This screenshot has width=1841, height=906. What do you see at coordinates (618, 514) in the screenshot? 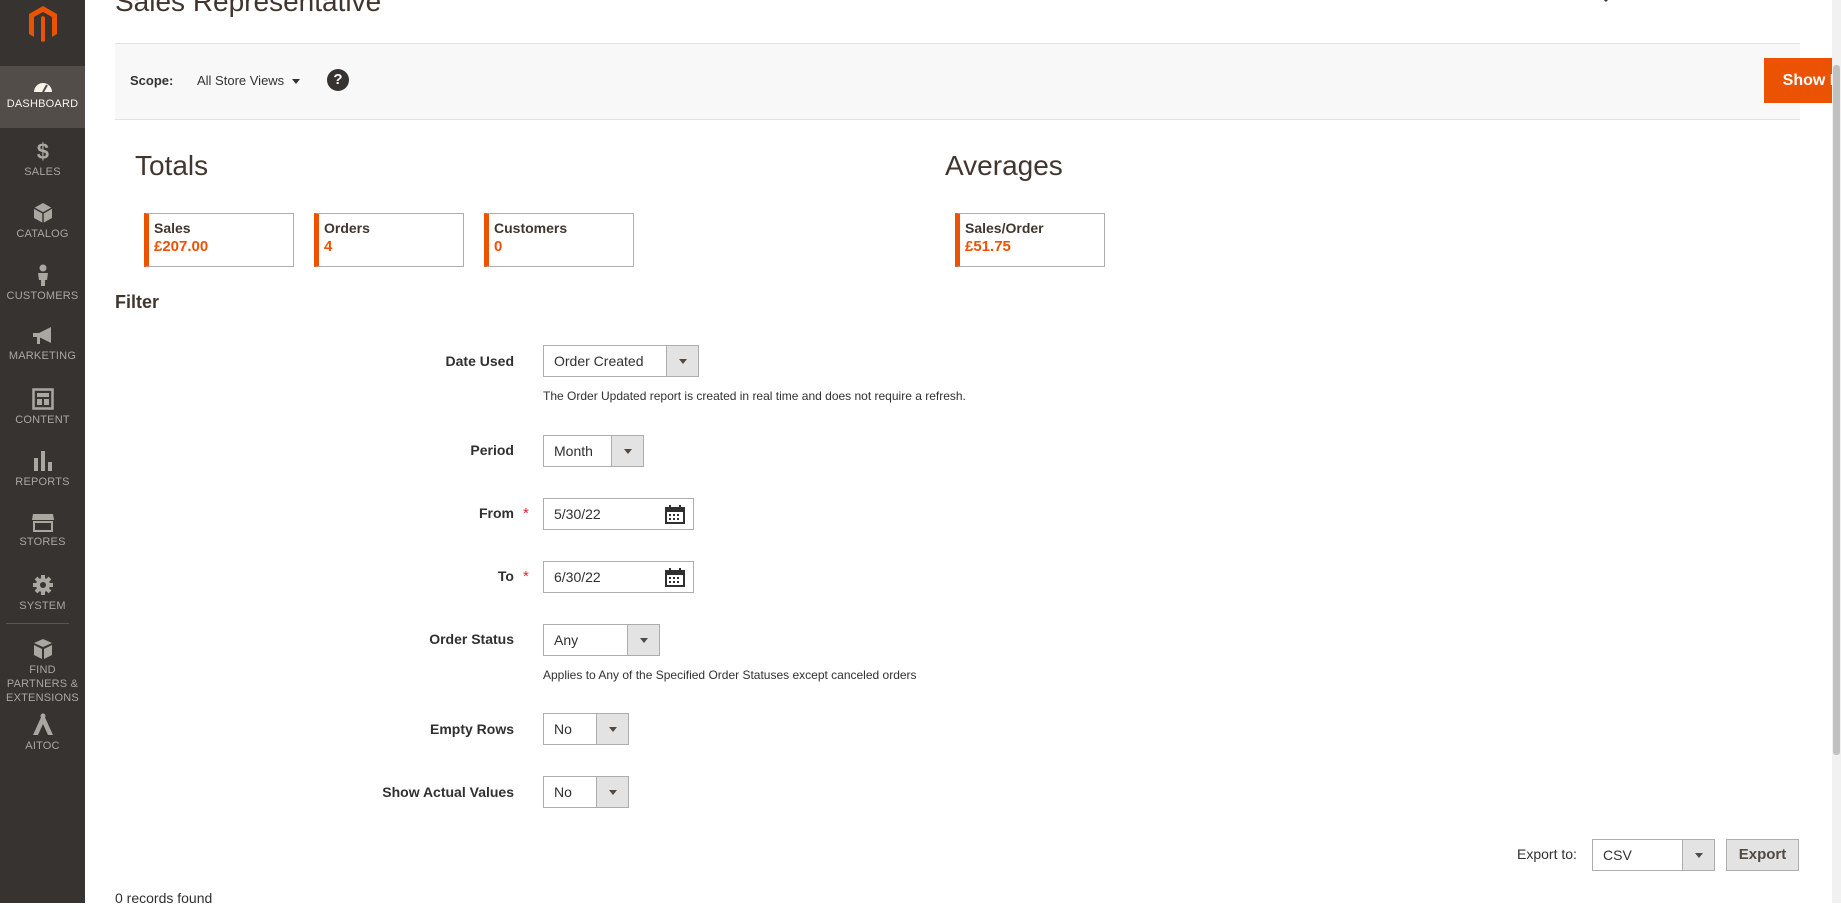
I see `from-date-input: 5/30/22` at bounding box center [618, 514].